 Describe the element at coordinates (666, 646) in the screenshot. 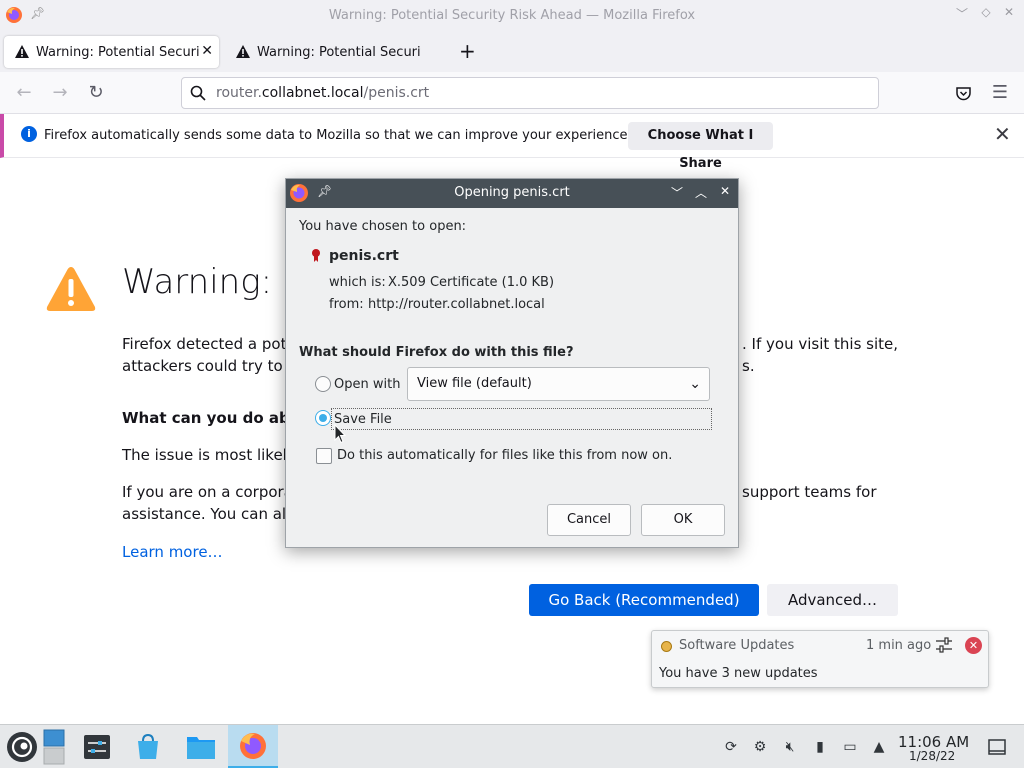

I see `software-updates-icon` at that location.